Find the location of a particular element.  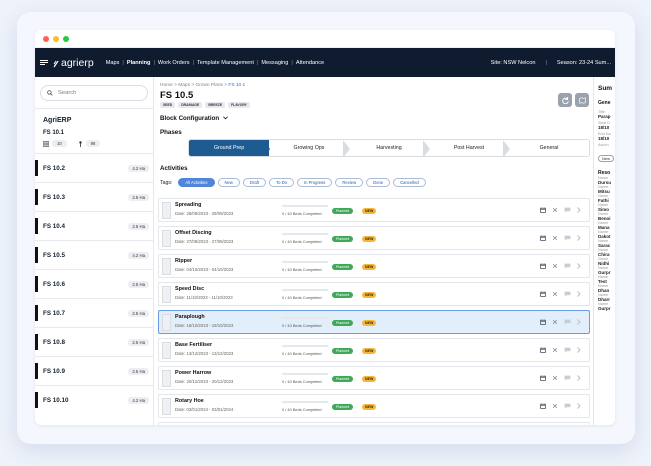

filter-chip: Review is located at coordinates (349, 182).